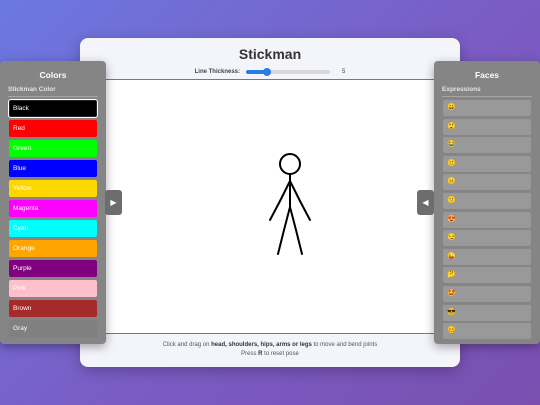 This screenshot has height=405, width=540. What do you see at coordinates (451, 145) in the screenshot?
I see `tears-of-joy-face-icon: 😂` at bounding box center [451, 145].